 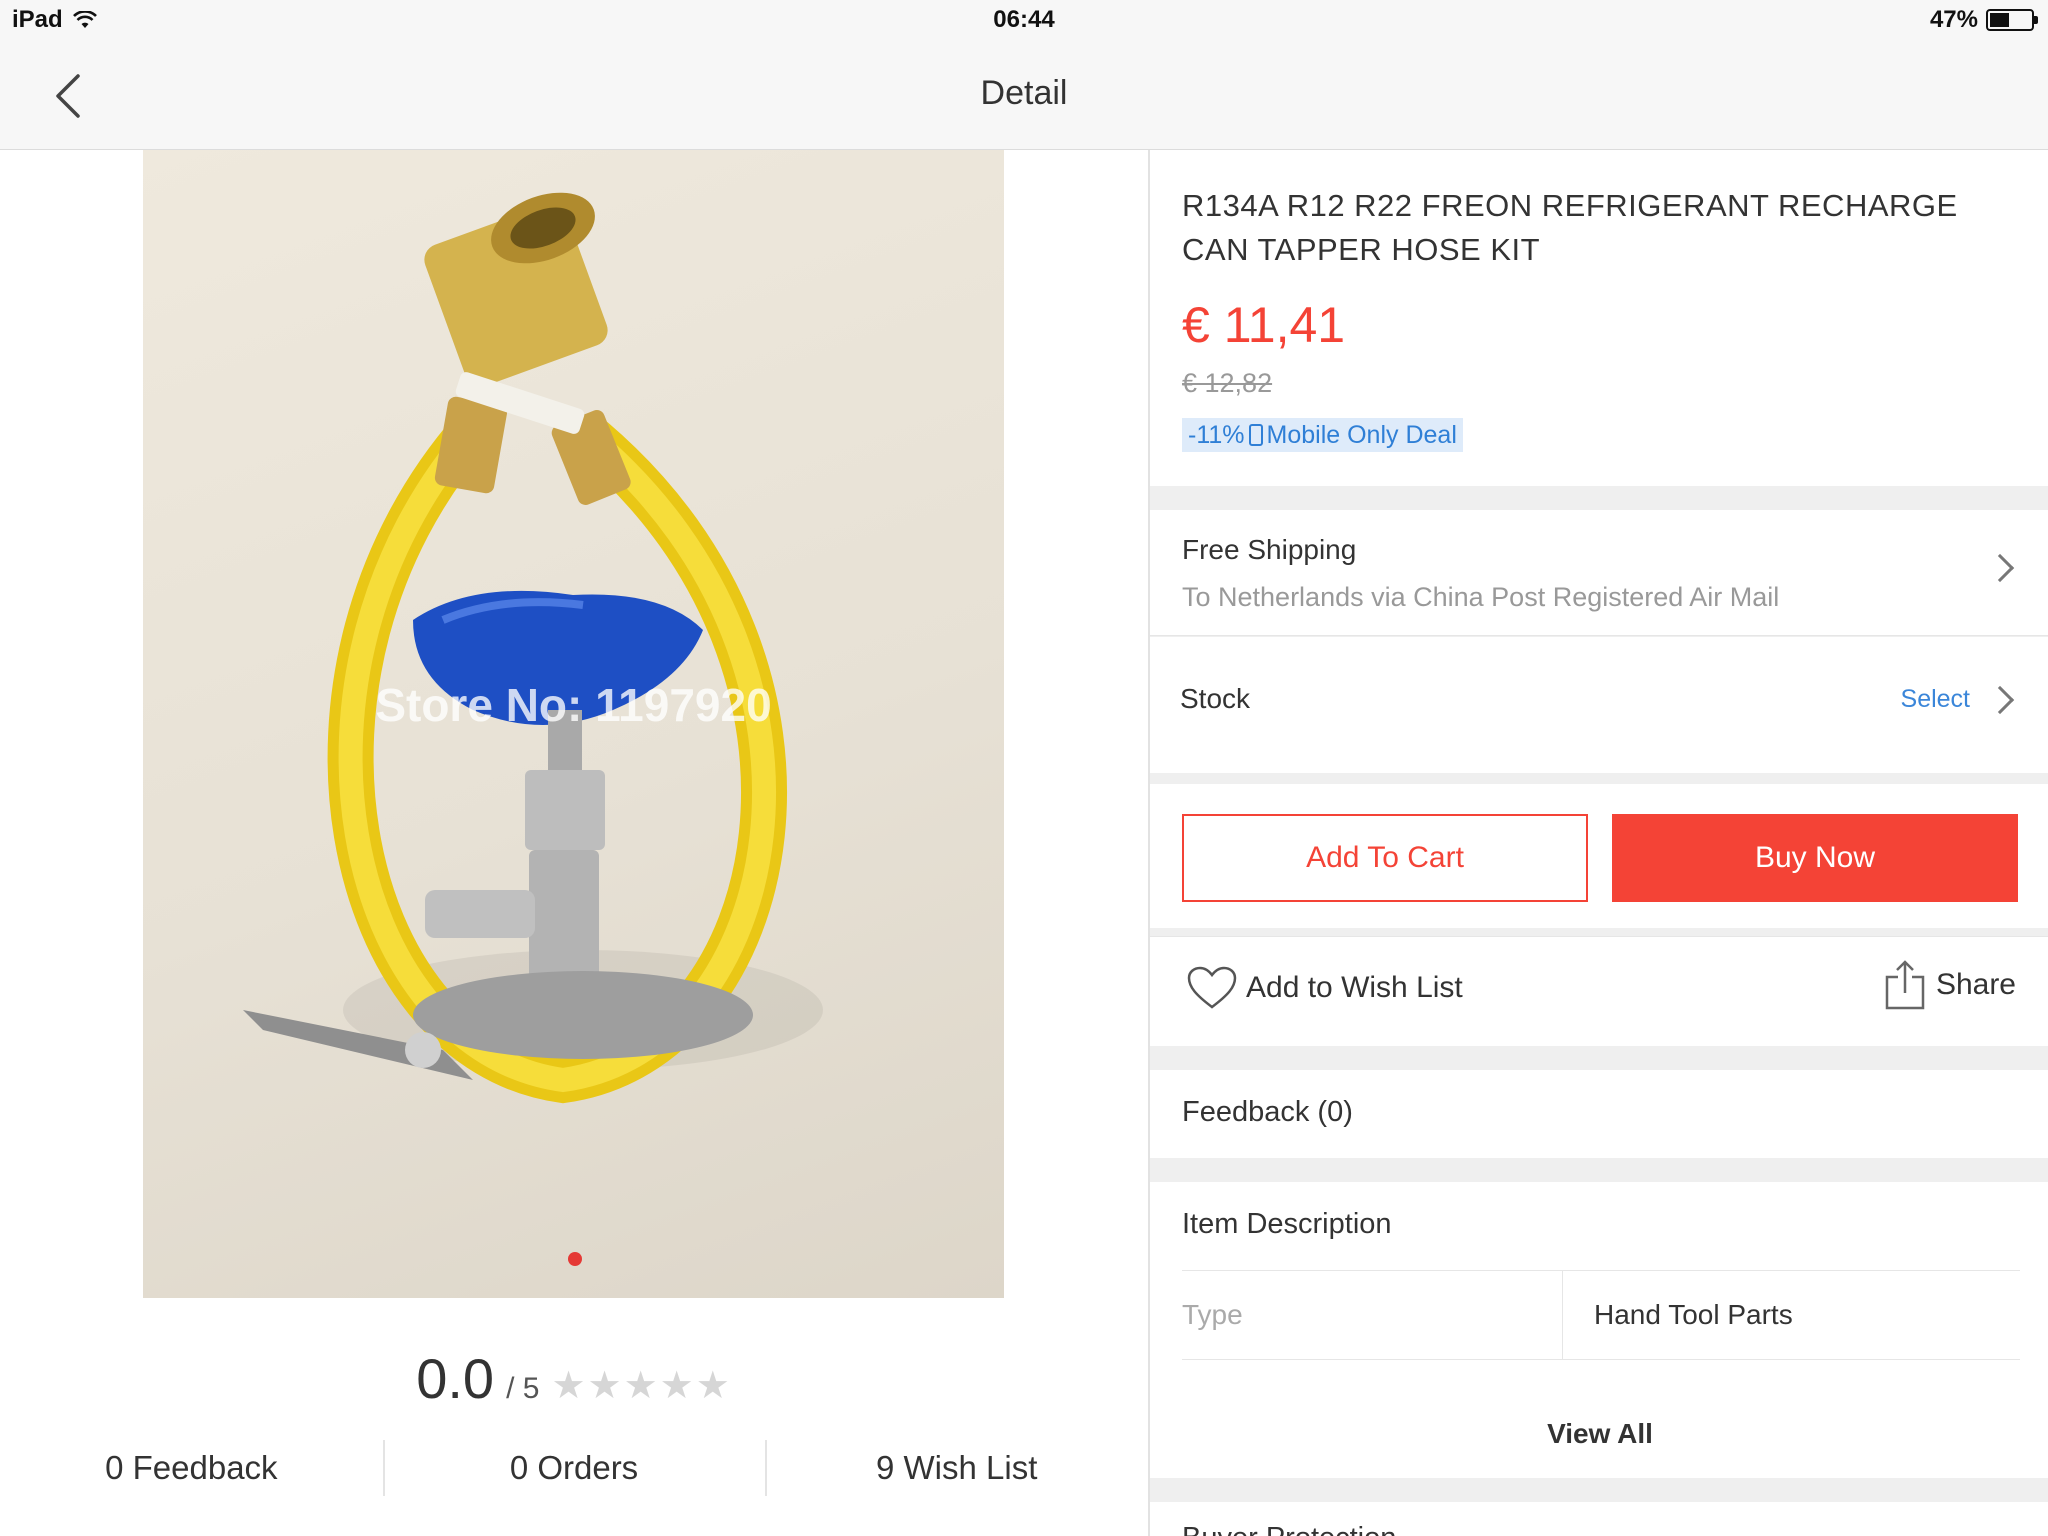 What do you see at coordinates (1269, 549) in the screenshot?
I see `shipping-heading: Free Shipping` at bounding box center [1269, 549].